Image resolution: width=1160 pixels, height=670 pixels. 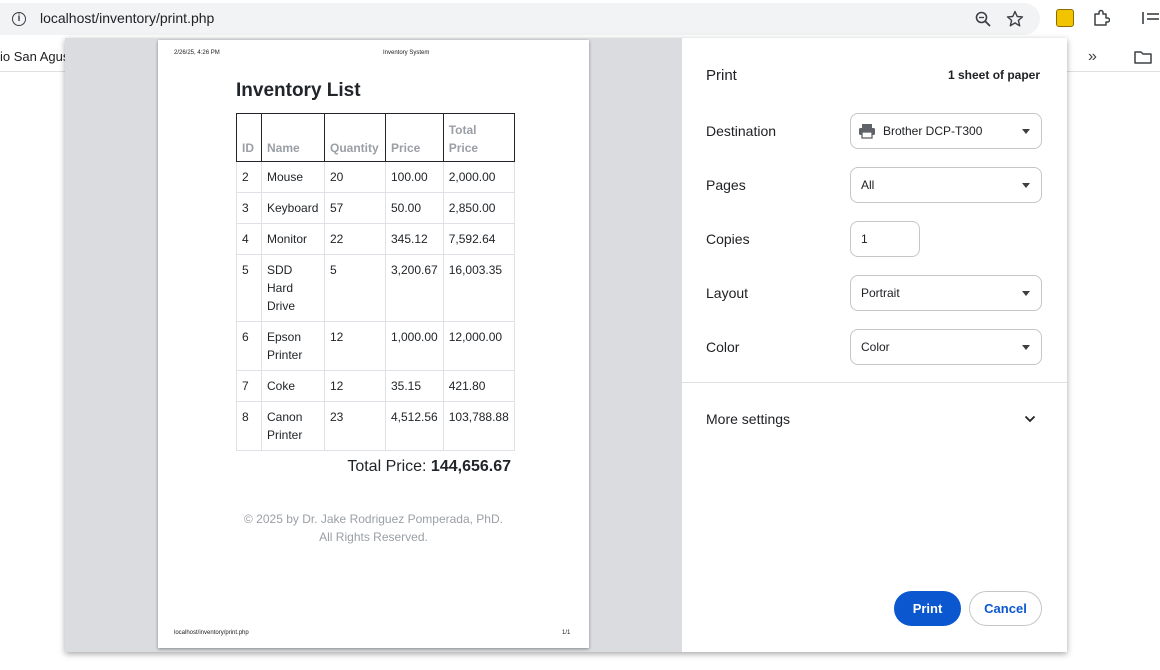 What do you see at coordinates (994, 75) in the screenshot?
I see `sheet-count: 1 sheet of paper` at bounding box center [994, 75].